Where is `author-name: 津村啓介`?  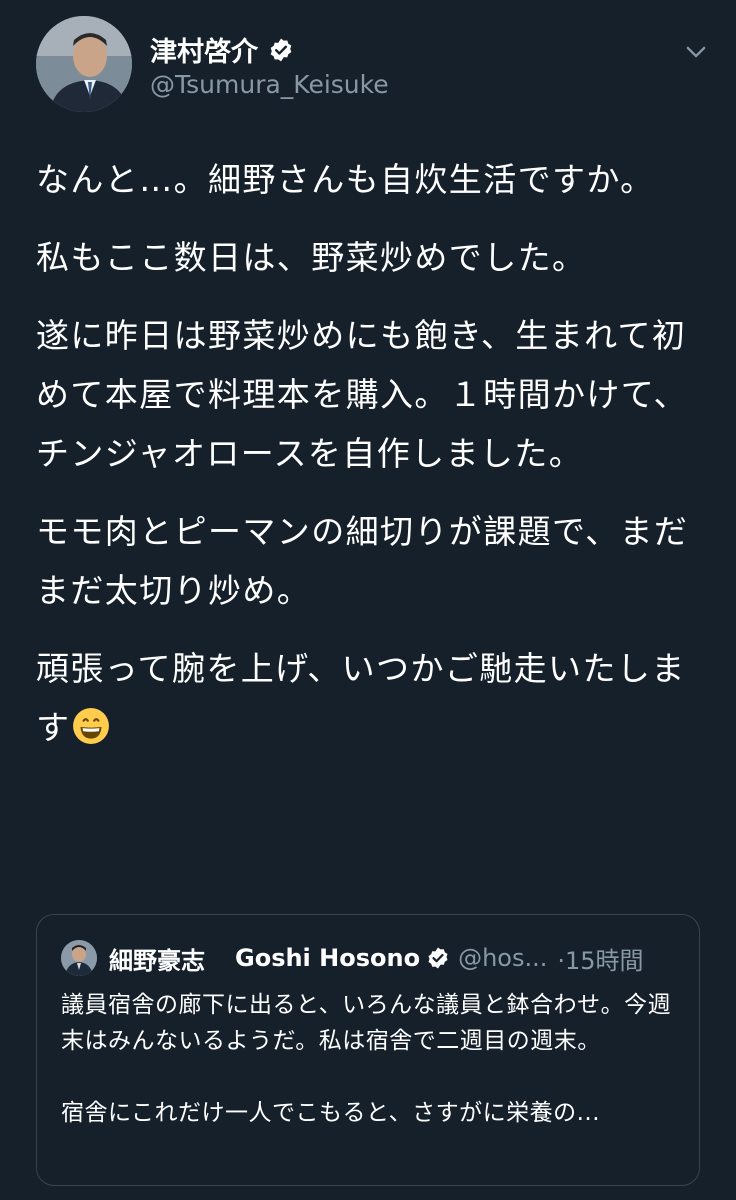 author-name: 津村啓介 is located at coordinates (204, 49).